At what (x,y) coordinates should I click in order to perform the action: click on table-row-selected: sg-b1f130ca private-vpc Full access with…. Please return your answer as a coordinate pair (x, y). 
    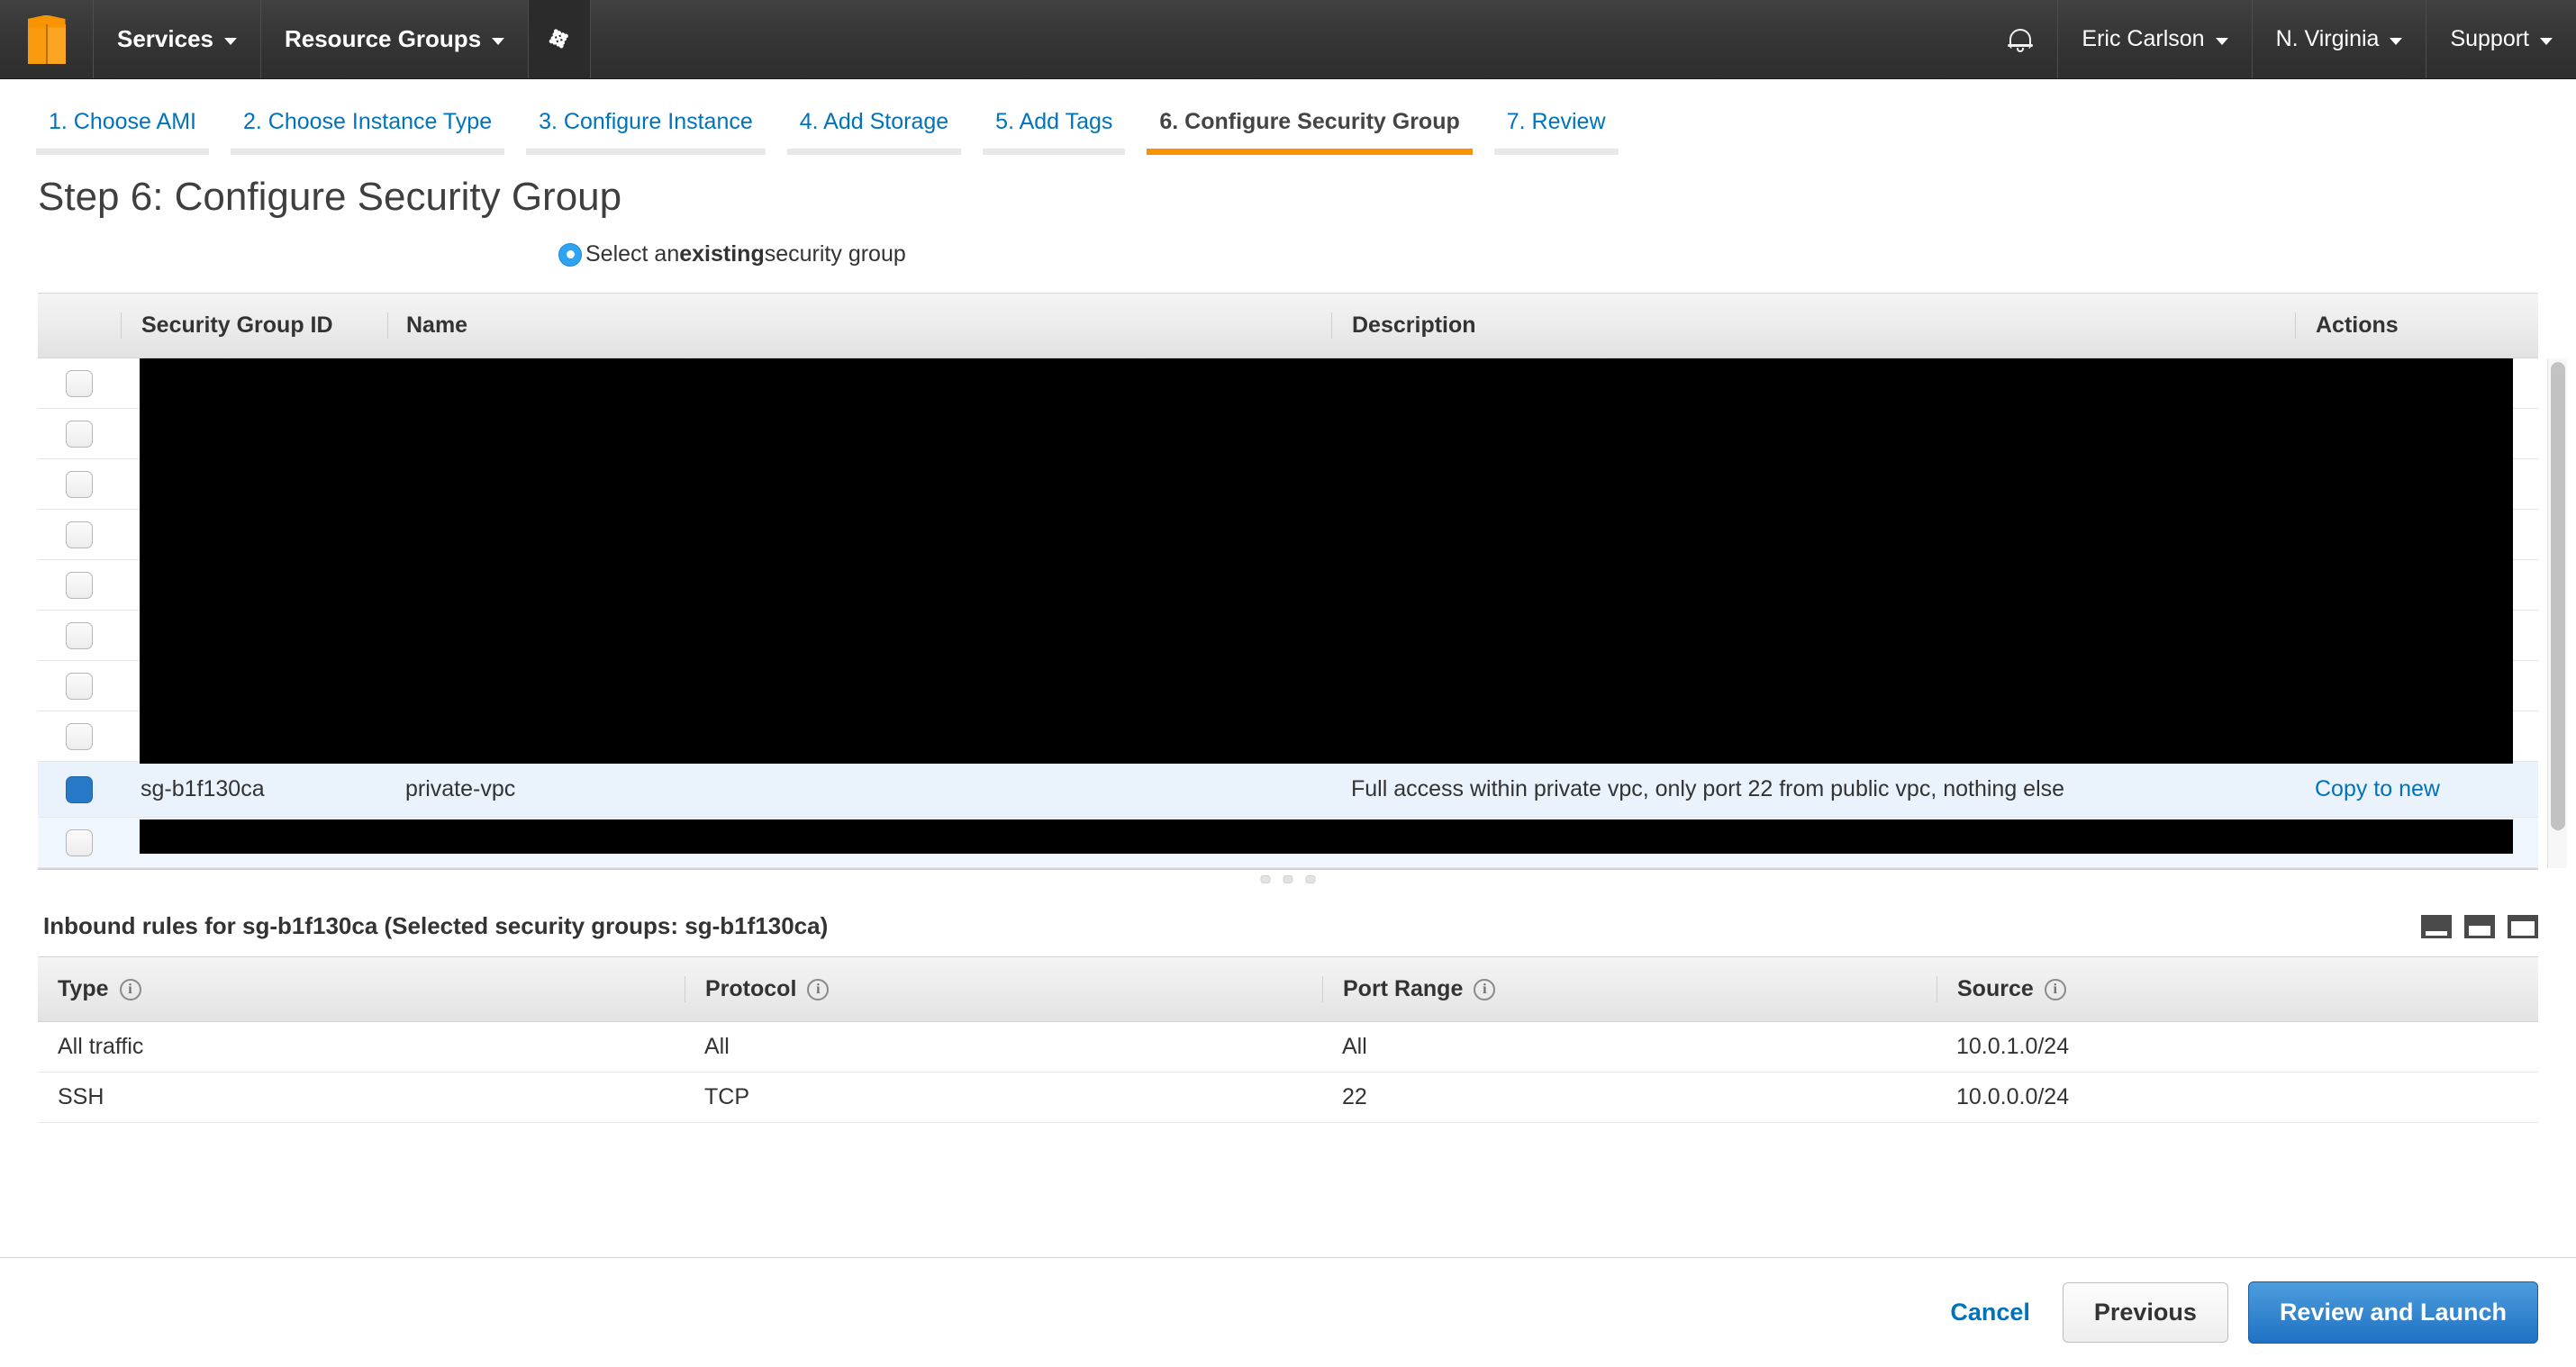
    Looking at the image, I should click on (1288, 790).